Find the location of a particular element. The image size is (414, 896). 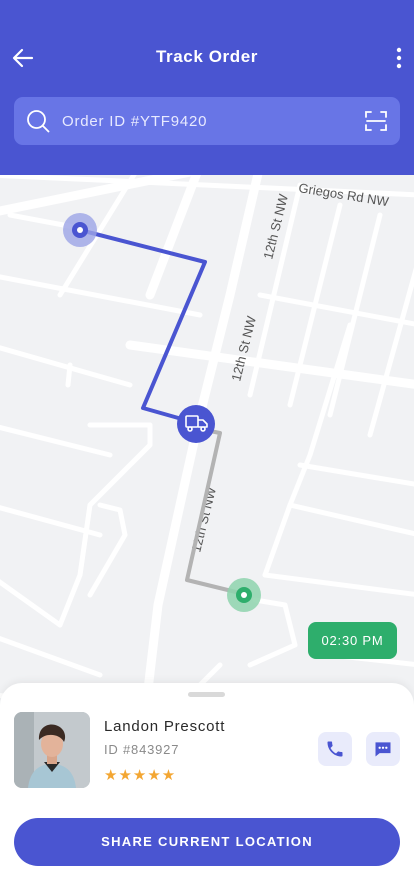

message-driver-button is located at coordinates (383, 749).